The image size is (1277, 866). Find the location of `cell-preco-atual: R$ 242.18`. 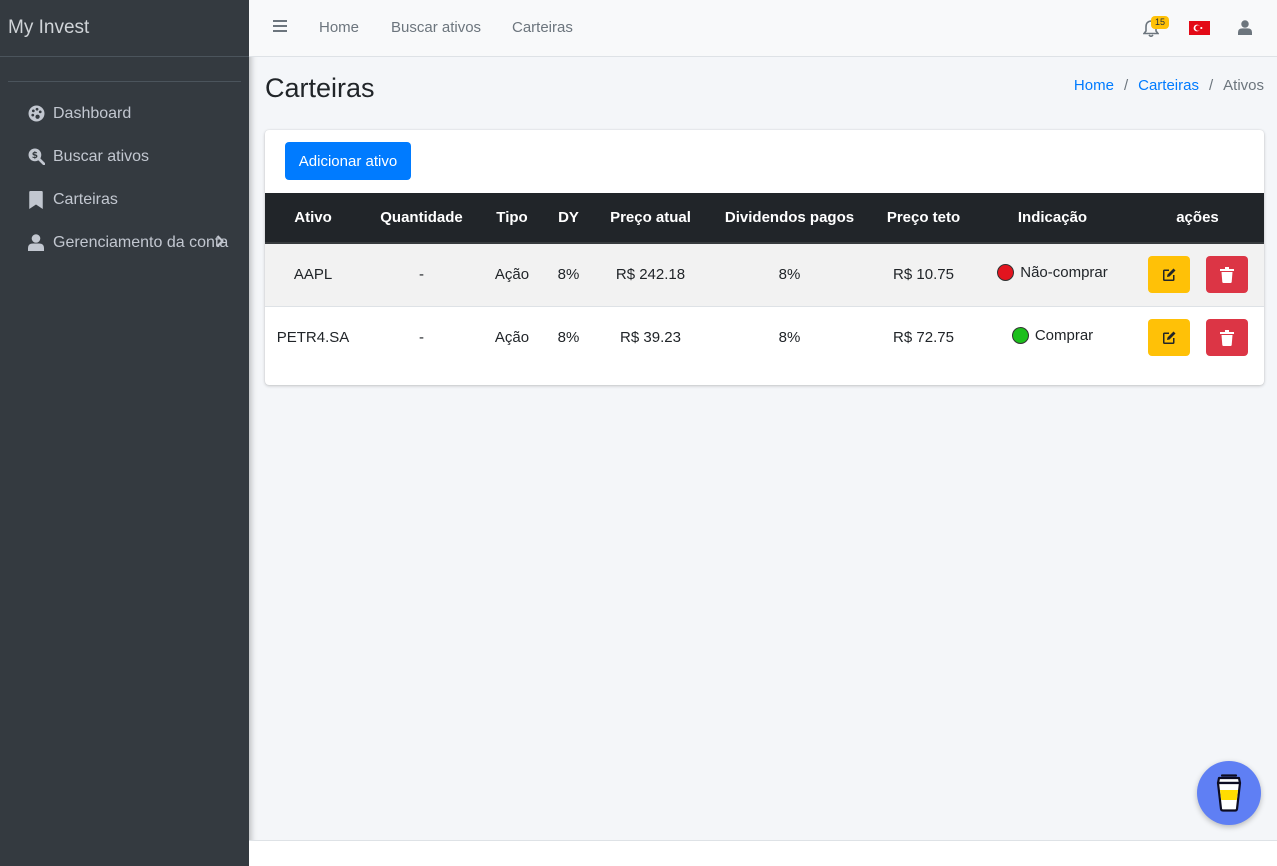

cell-preco-atual: R$ 242.18 is located at coordinates (650, 275).